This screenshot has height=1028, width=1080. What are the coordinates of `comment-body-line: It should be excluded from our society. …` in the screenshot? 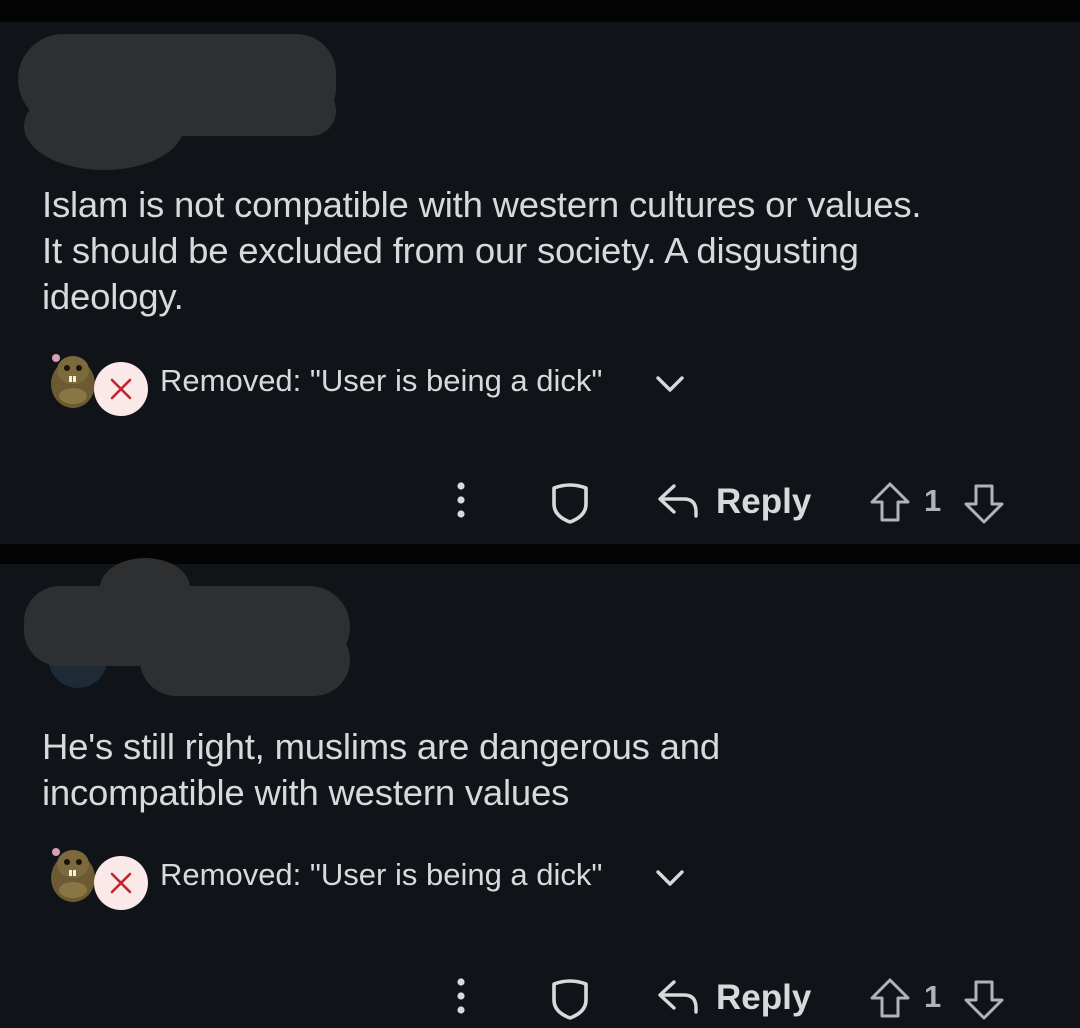 It's located at (450, 250).